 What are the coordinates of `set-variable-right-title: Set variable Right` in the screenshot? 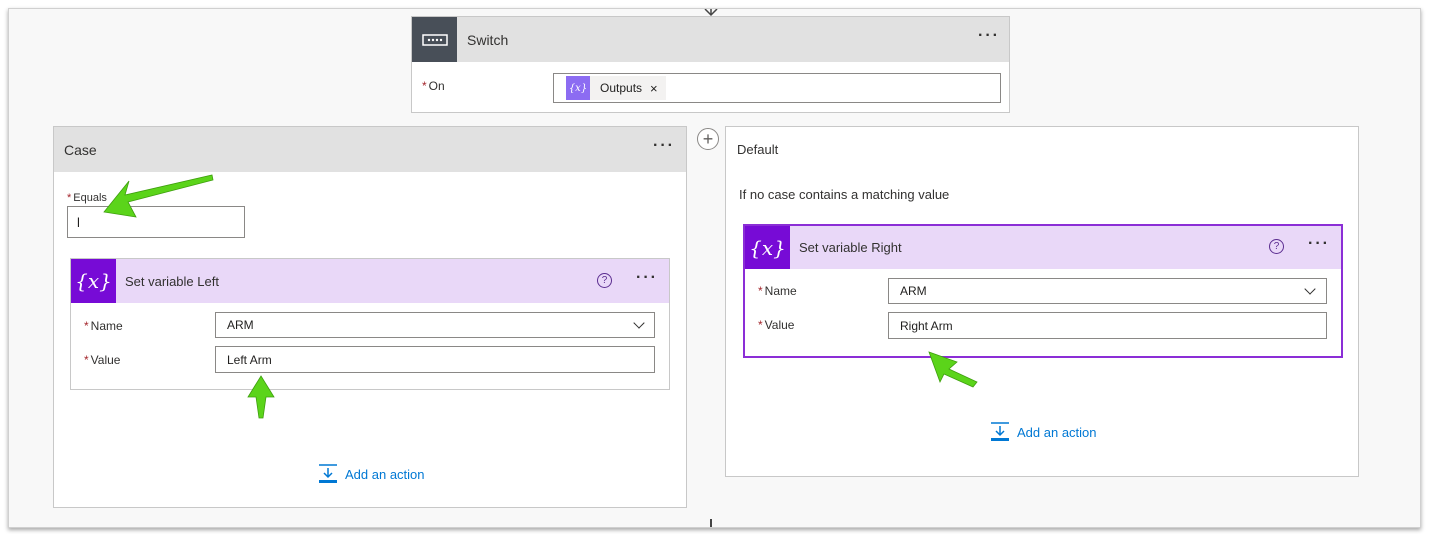 It's located at (850, 247).